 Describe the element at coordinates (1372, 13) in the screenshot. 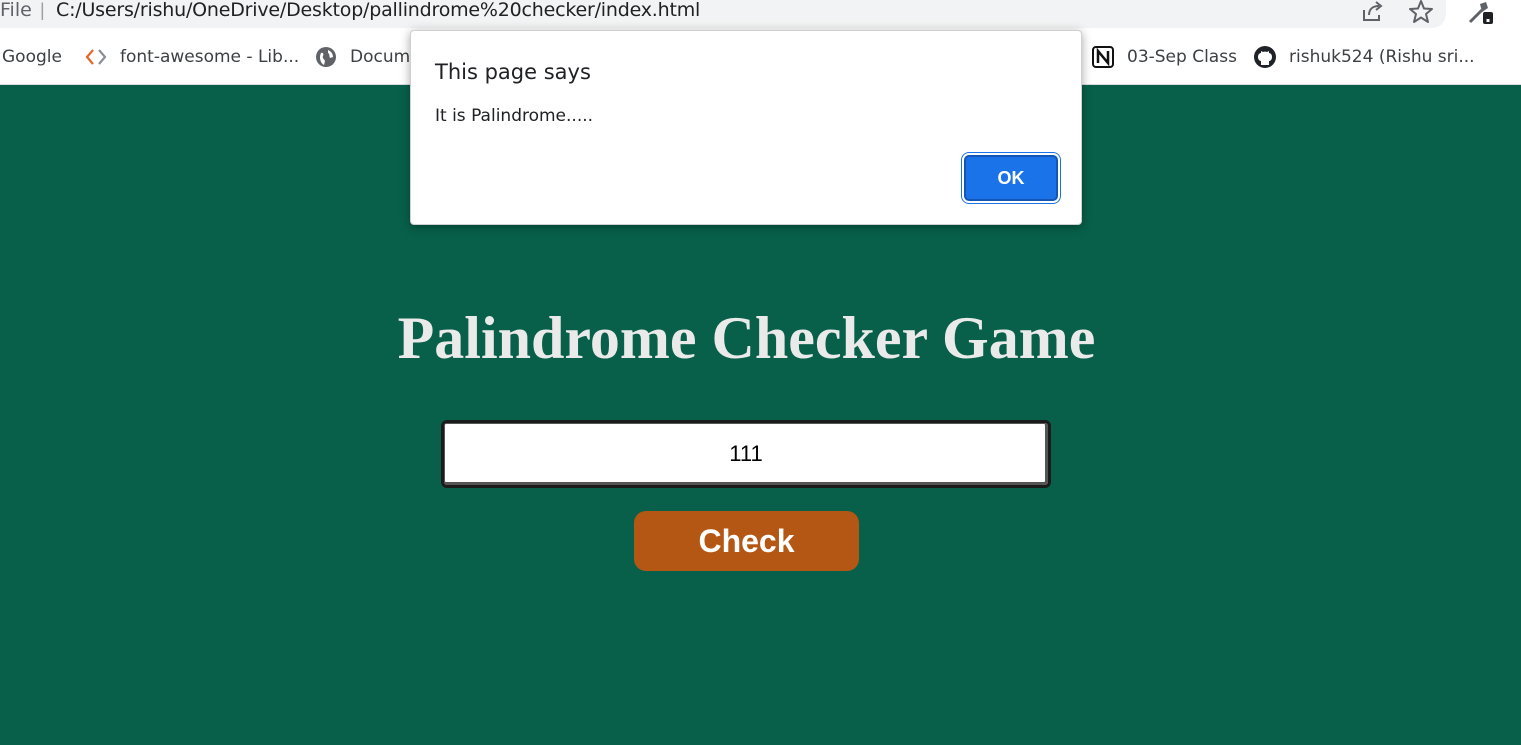

I see `share-icon` at that location.